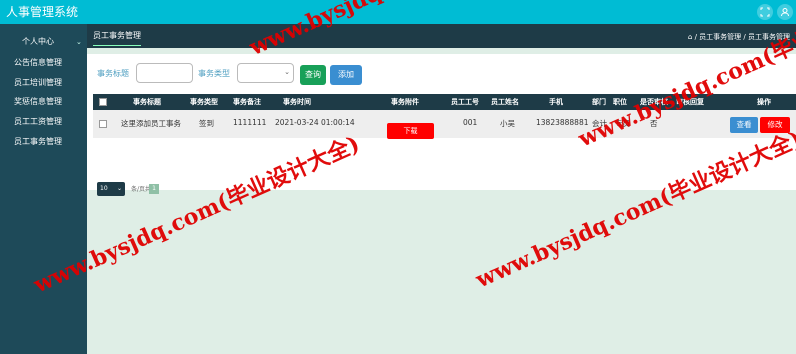 This screenshot has width=796, height=354. Describe the element at coordinates (599, 102) in the screenshot. I see `th-dept: 部门` at that location.